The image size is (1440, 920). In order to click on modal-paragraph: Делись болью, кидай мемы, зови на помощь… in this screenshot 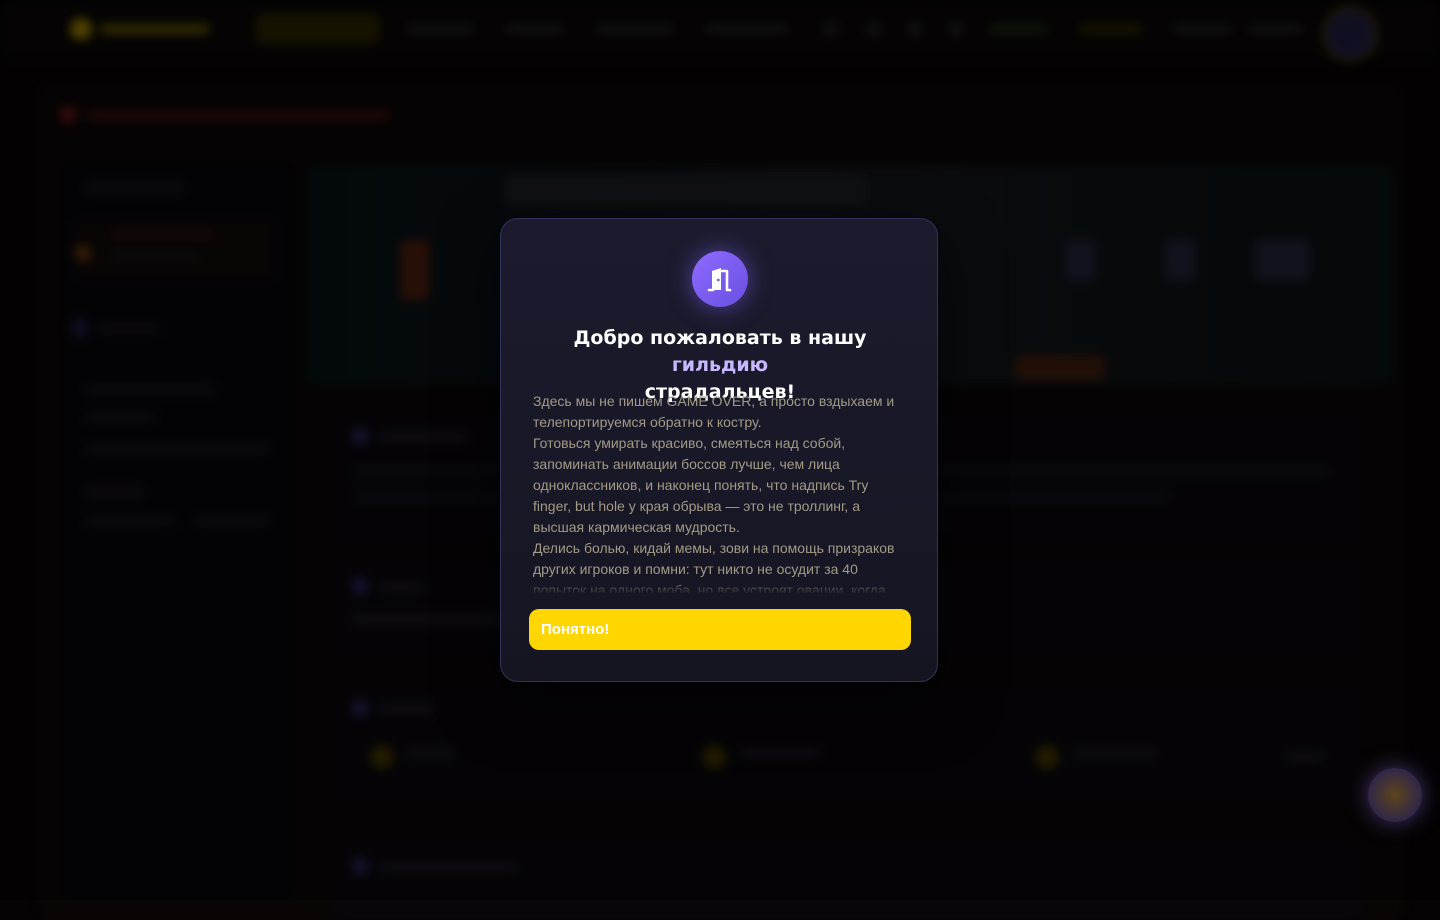, I will do `click(714, 566)`.